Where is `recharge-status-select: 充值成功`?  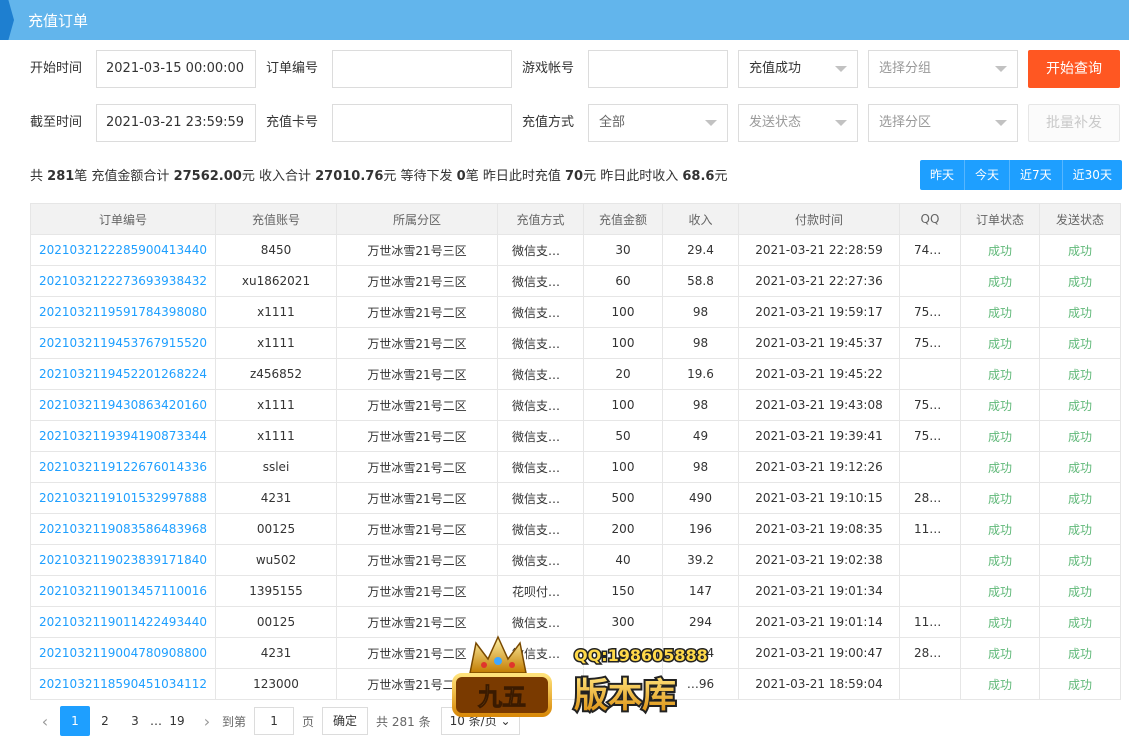
recharge-status-select: 充值成功 is located at coordinates (798, 69).